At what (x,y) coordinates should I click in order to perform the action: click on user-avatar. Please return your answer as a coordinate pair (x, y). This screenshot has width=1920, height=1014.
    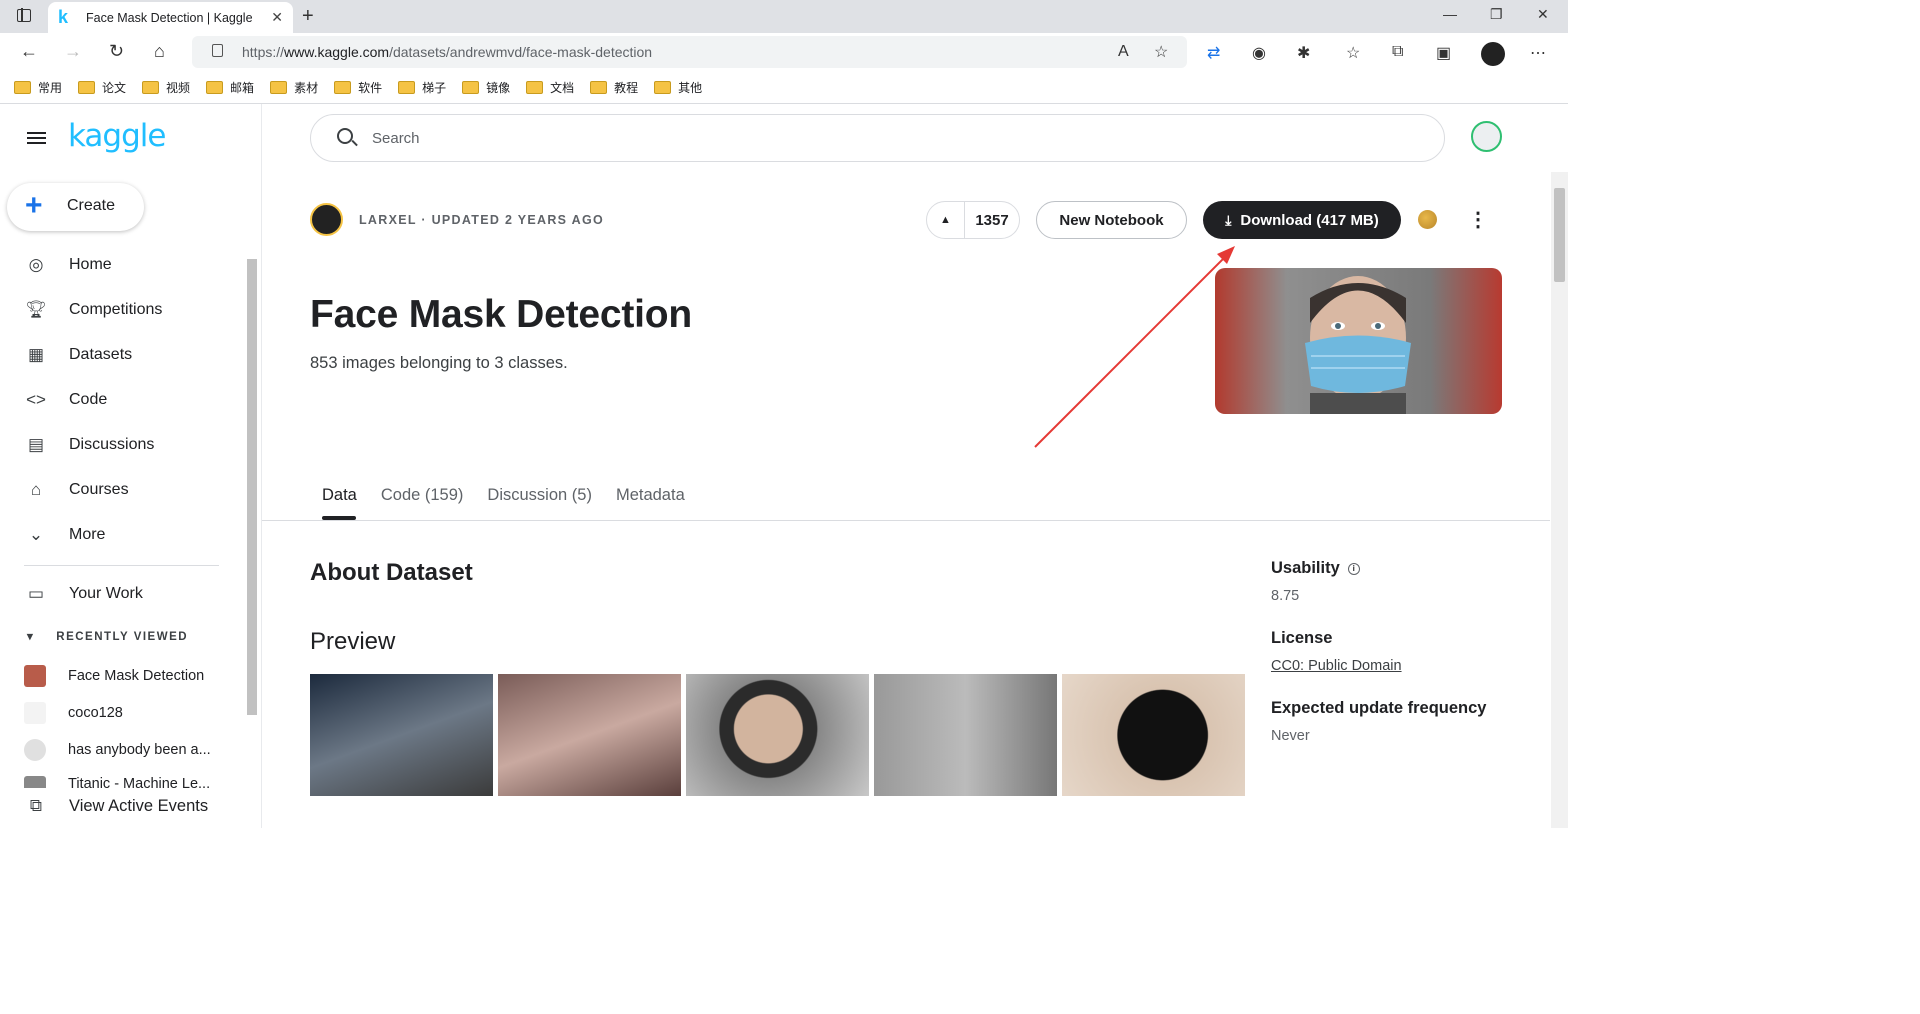
    Looking at the image, I should click on (1486, 136).